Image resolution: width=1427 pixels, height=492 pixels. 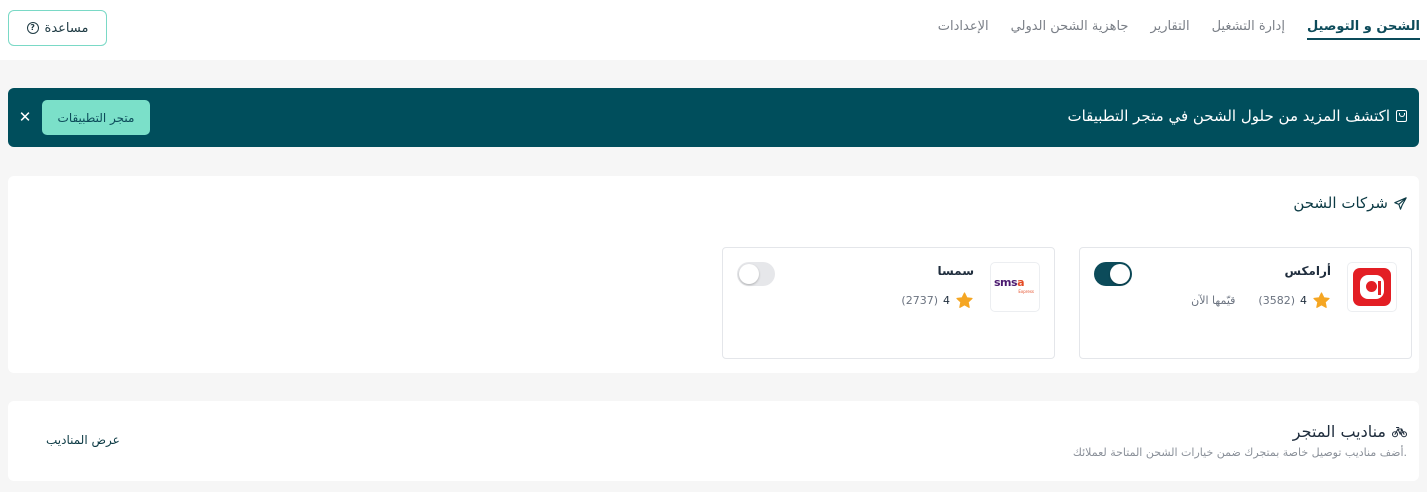 I want to click on help-label: مساعدة, so click(x=66, y=28).